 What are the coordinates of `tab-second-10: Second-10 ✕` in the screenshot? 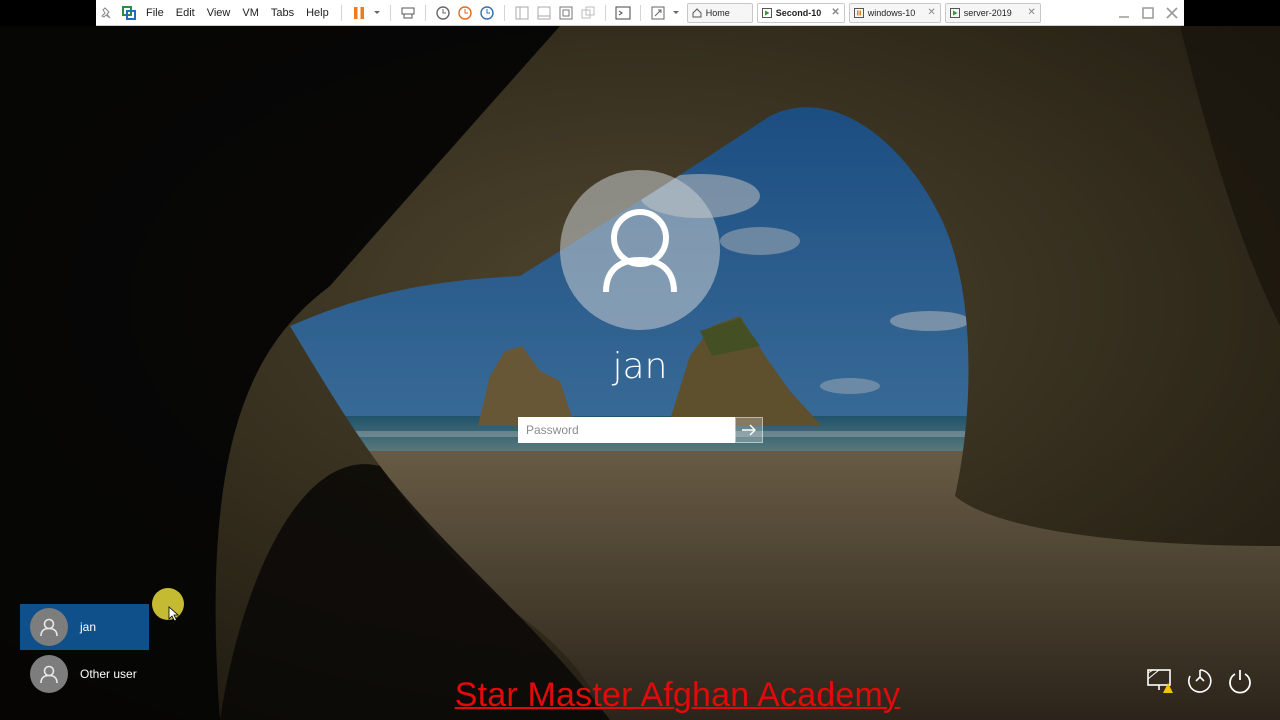 It's located at (800, 12).